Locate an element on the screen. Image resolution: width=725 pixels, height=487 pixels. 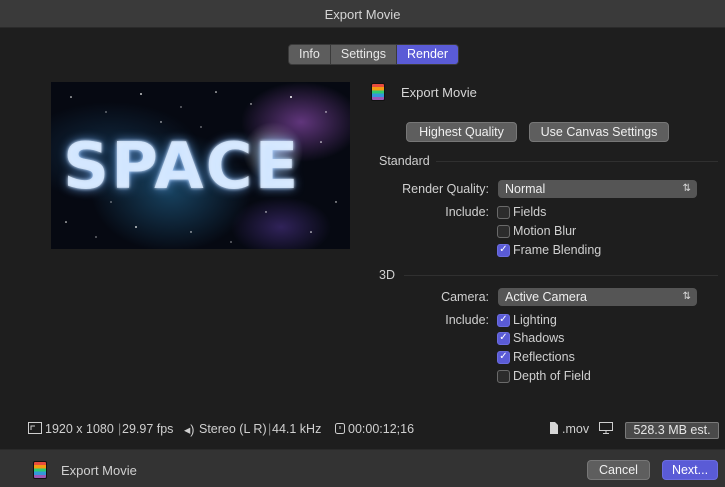
fields-checkbox: Fields is located at coordinates (521, 212).